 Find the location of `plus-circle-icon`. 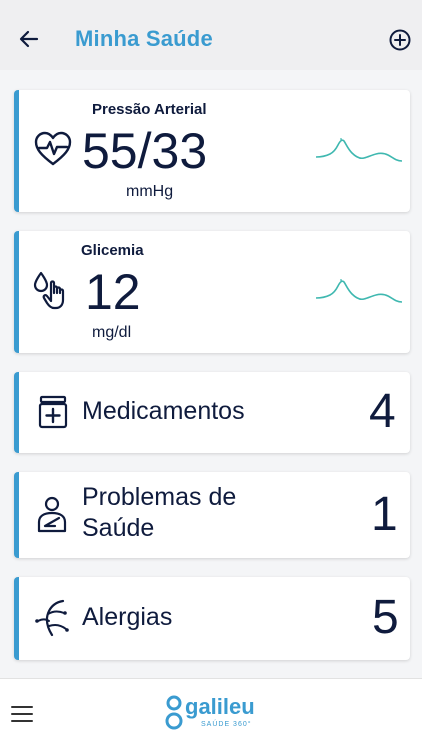

plus-circle-icon is located at coordinates (400, 40).